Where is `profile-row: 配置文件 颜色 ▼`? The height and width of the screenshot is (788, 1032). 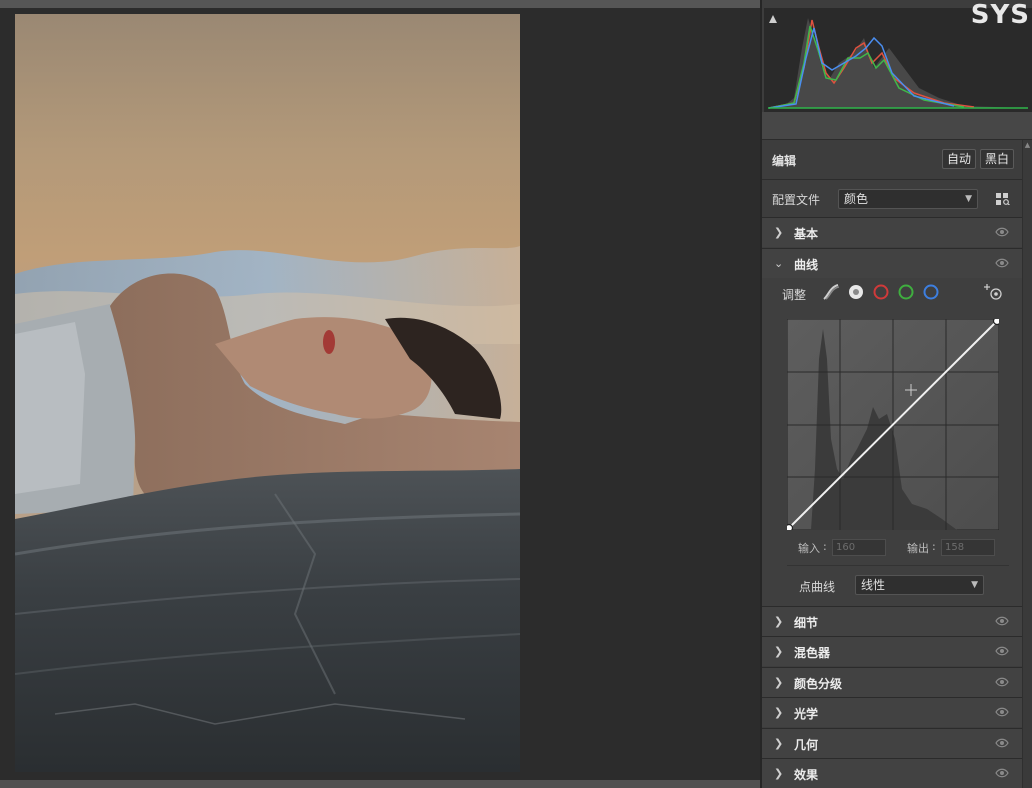
profile-row: 配置文件 颜色 ▼ is located at coordinates (892, 199).